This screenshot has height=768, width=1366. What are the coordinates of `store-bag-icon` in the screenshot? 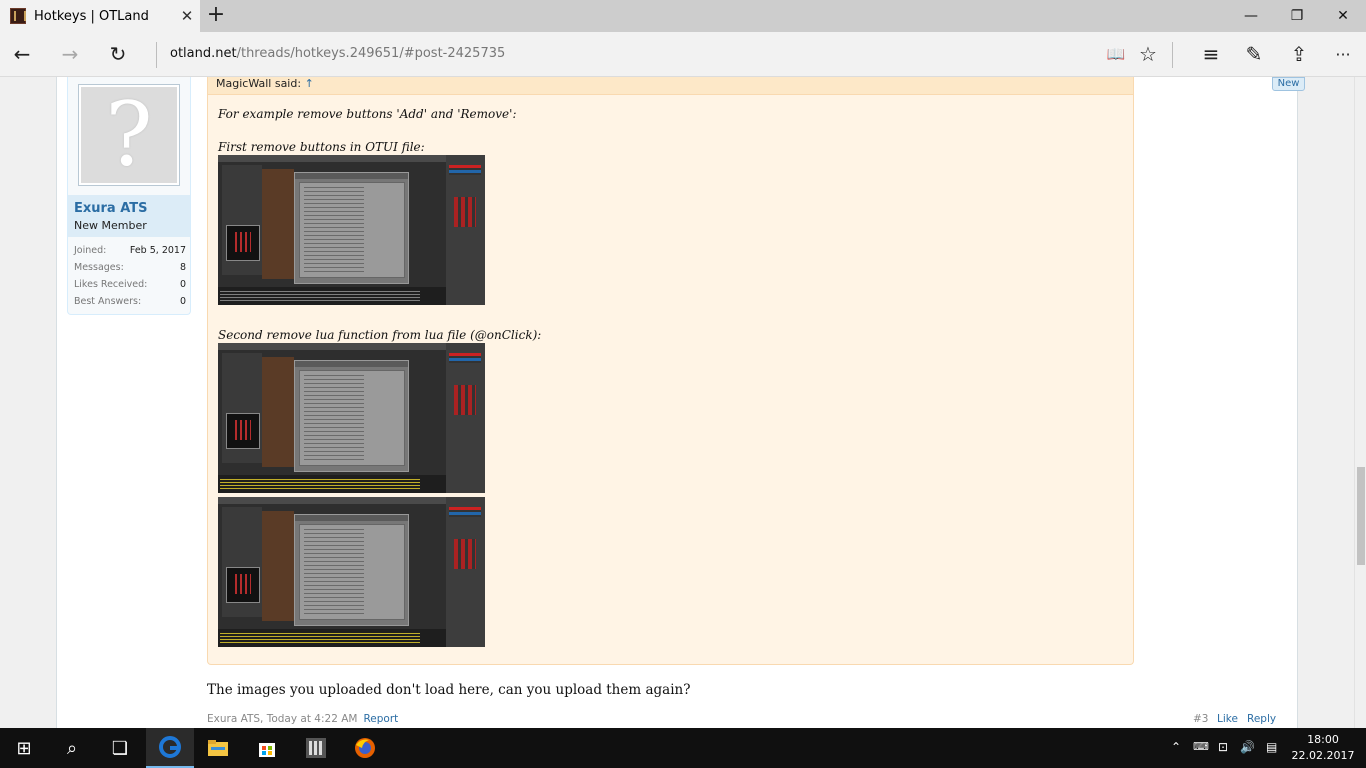 It's located at (267, 750).